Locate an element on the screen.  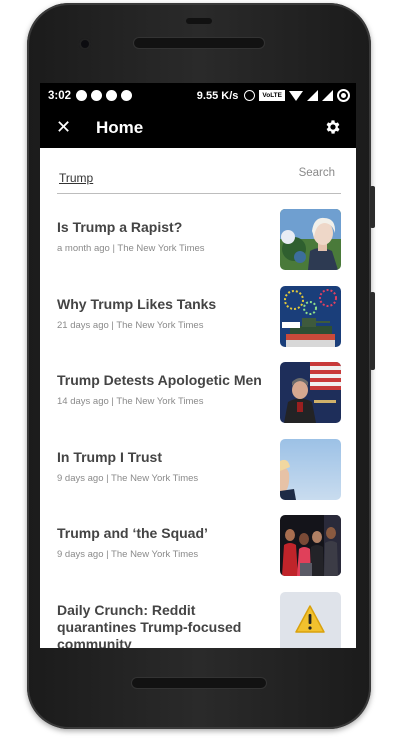
search-button: Search is located at coordinates (317, 173).